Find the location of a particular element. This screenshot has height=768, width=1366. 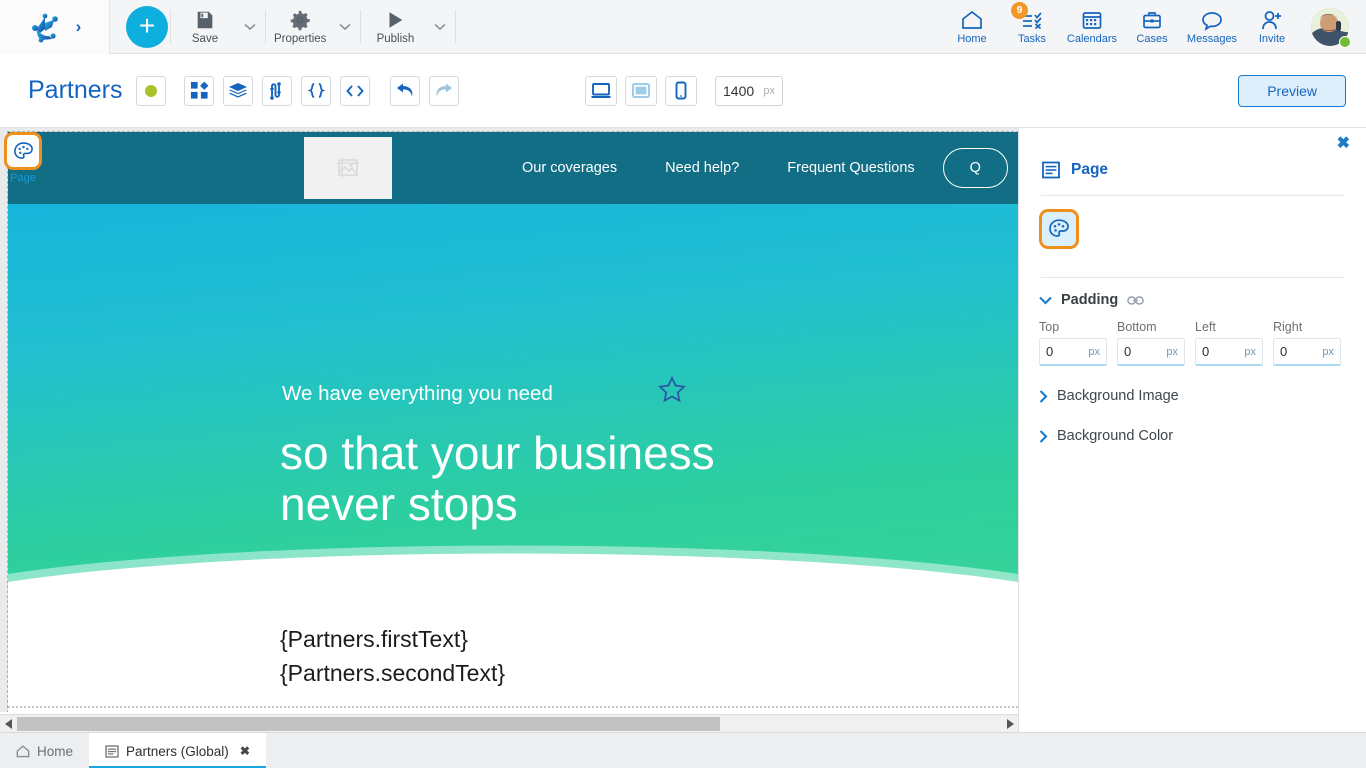

background-color-section-header: Background Color is located at coordinates (1192, 424).